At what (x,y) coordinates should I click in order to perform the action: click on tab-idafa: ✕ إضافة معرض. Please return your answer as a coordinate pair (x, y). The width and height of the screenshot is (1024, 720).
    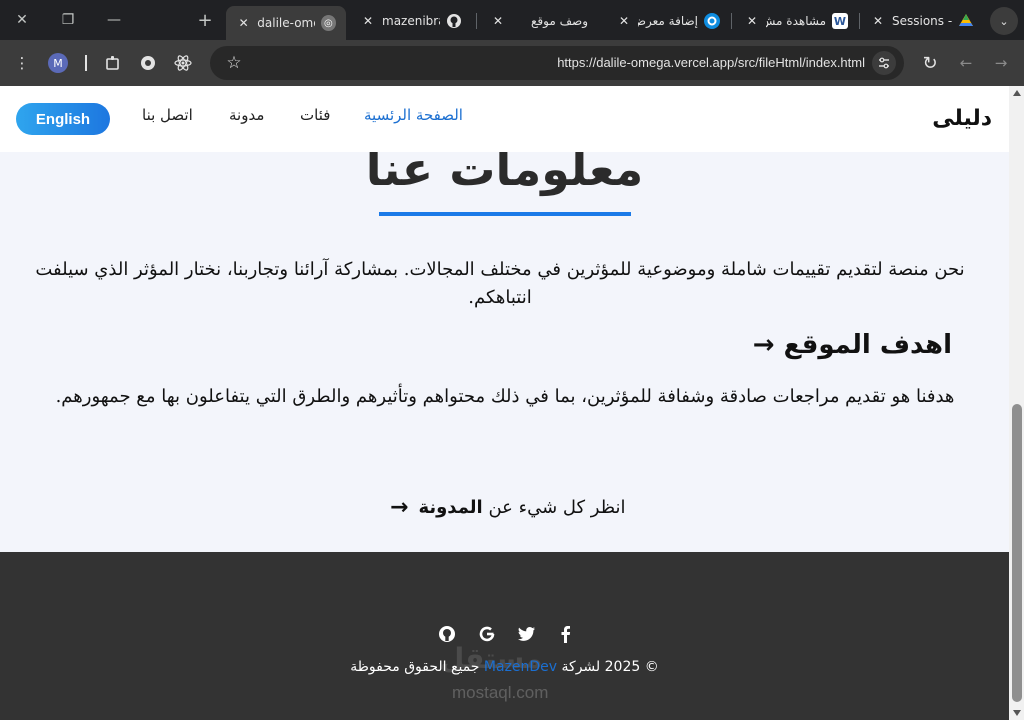
    Looking at the image, I should click on (668, 21).